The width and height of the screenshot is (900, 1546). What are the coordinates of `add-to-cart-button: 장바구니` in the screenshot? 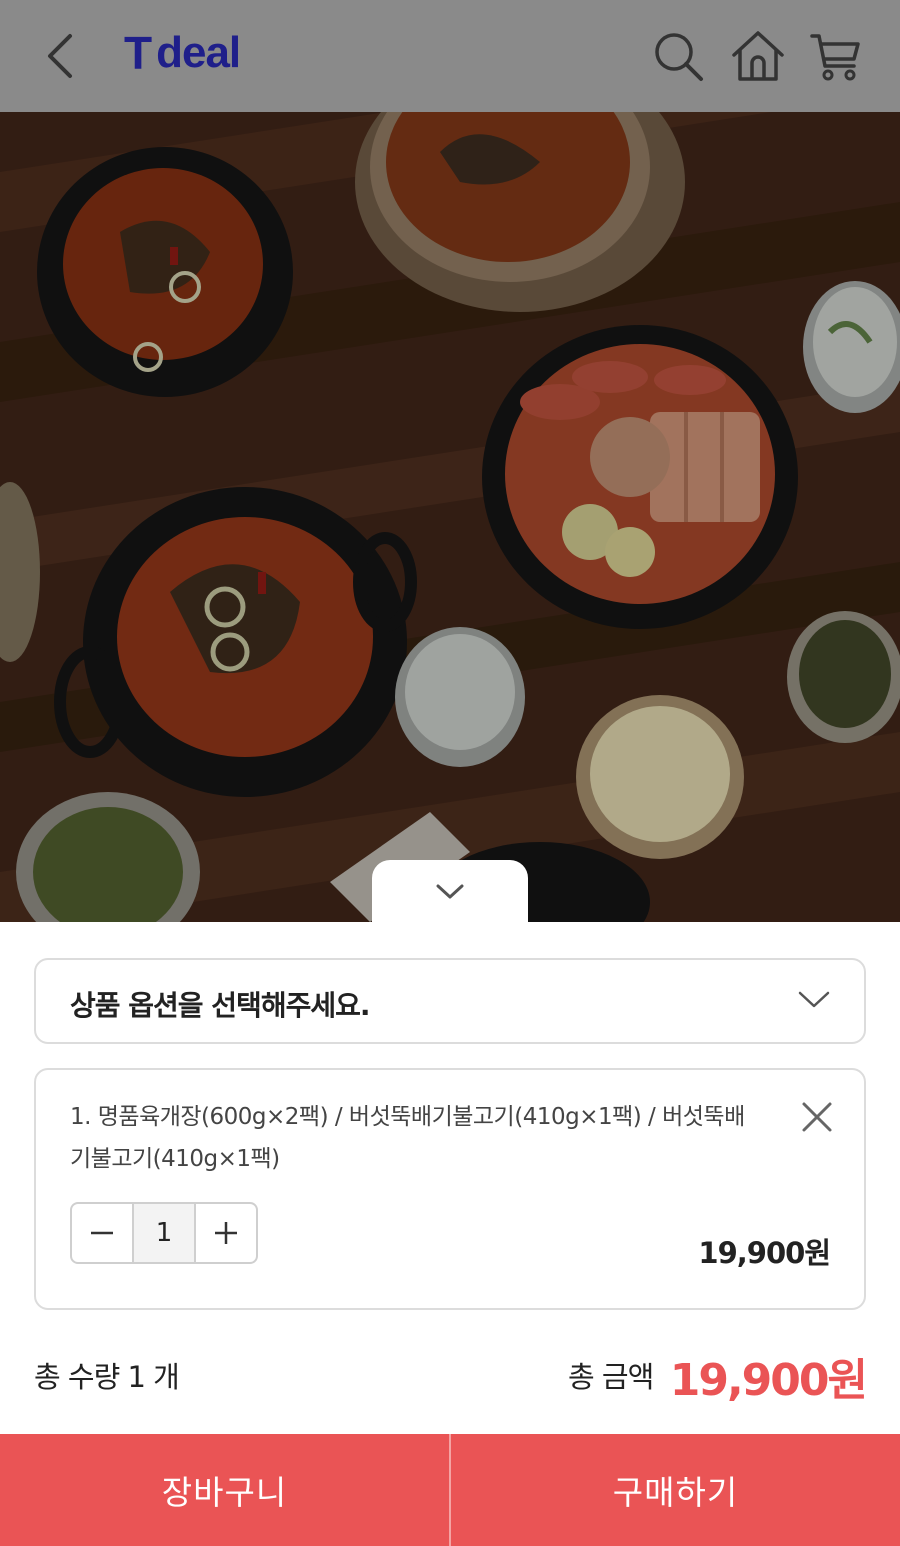 It's located at (224, 1490).